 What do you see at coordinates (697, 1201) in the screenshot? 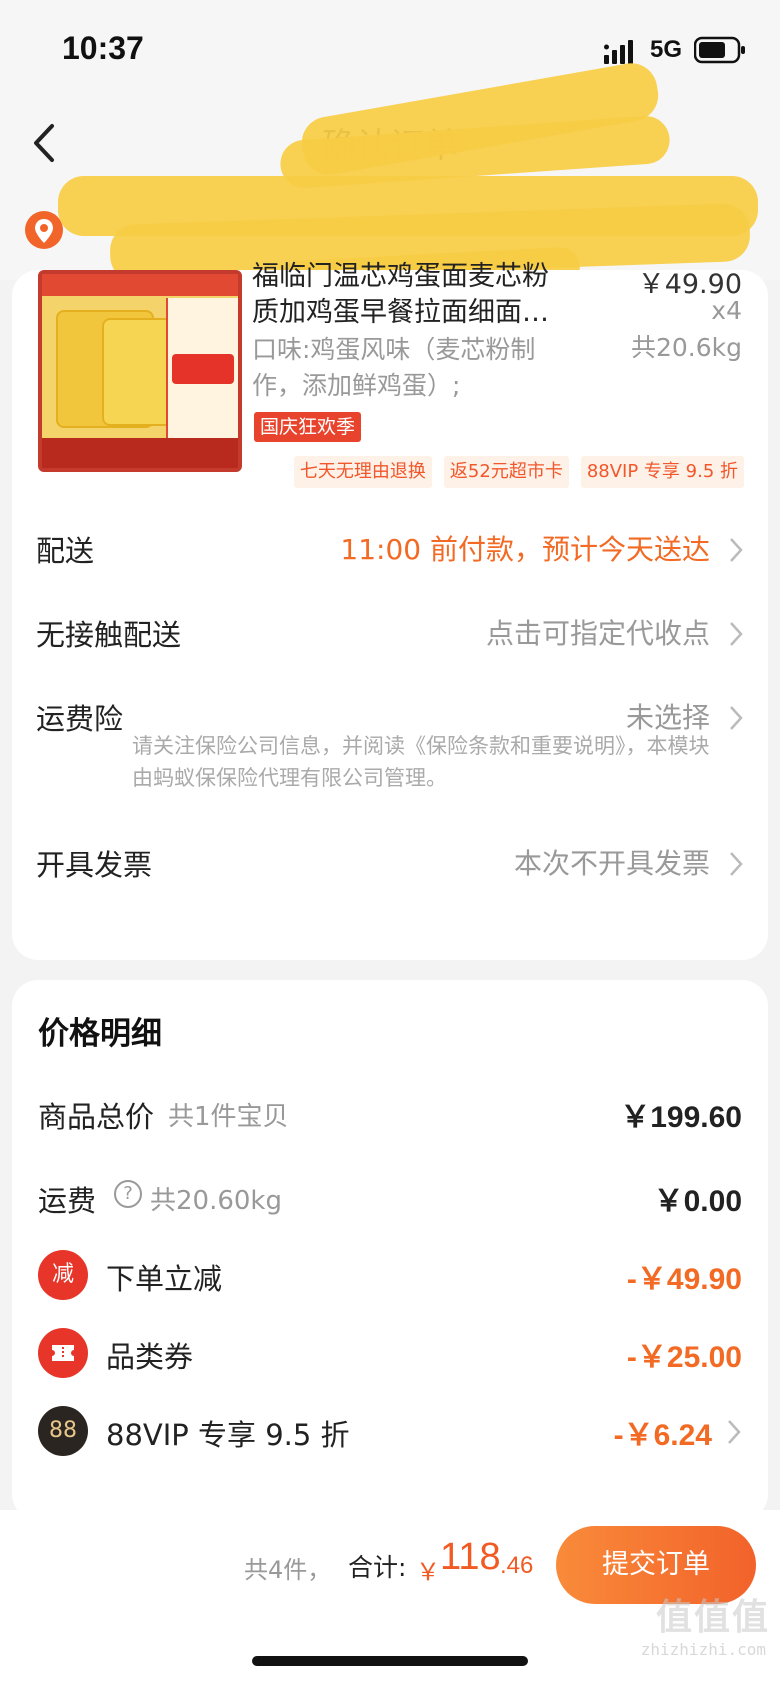
I see `shipping-fee-amount: ￥0.00` at bounding box center [697, 1201].